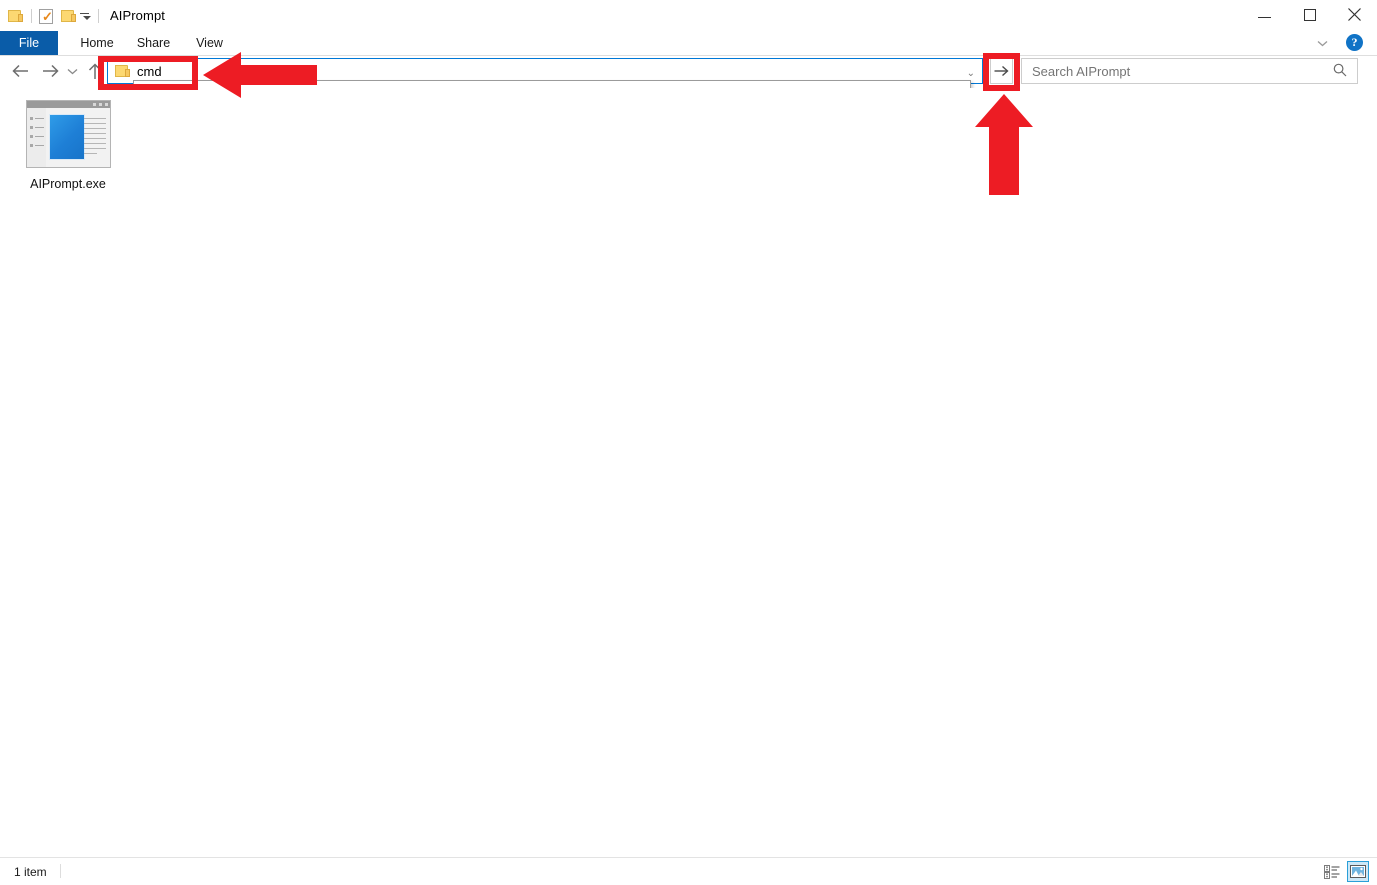  I want to click on up-button, so click(95, 71).